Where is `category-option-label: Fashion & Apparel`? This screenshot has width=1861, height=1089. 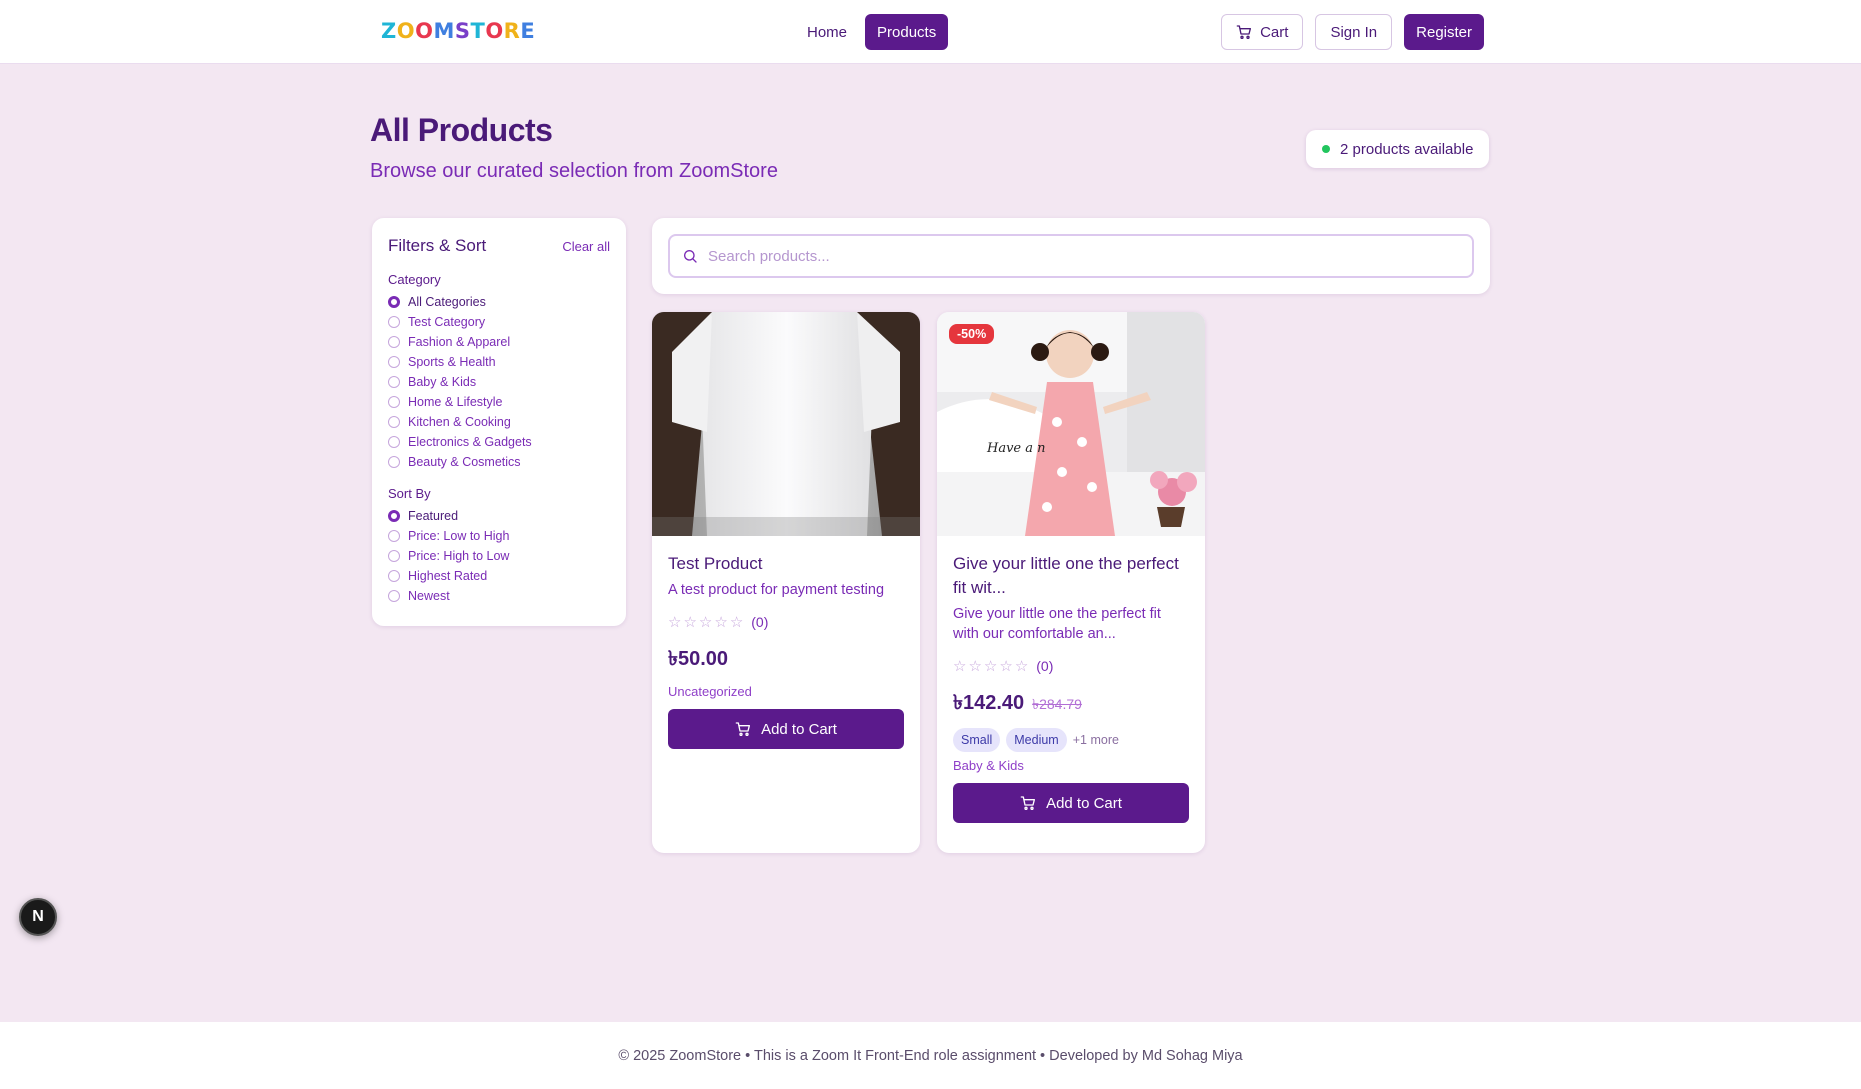 category-option-label: Fashion & Apparel is located at coordinates (459, 342).